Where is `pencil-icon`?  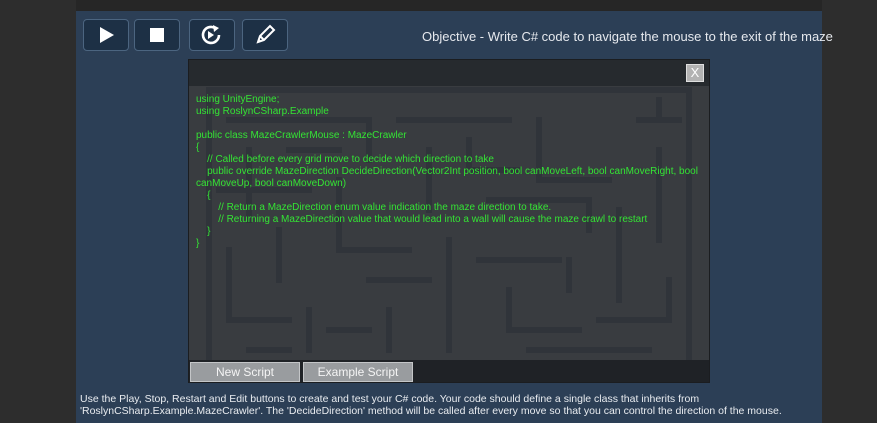
pencil-icon is located at coordinates (266, 34).